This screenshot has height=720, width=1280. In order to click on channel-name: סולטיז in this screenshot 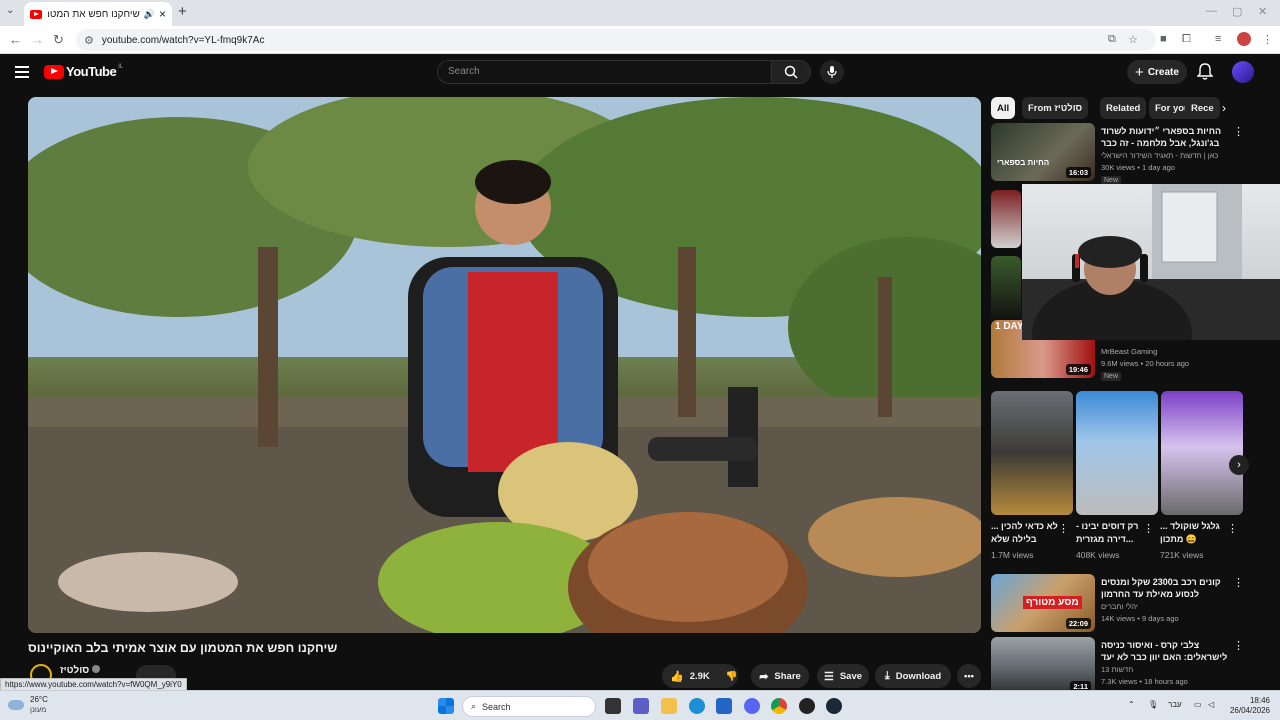, I will do `click(80, 670)`.